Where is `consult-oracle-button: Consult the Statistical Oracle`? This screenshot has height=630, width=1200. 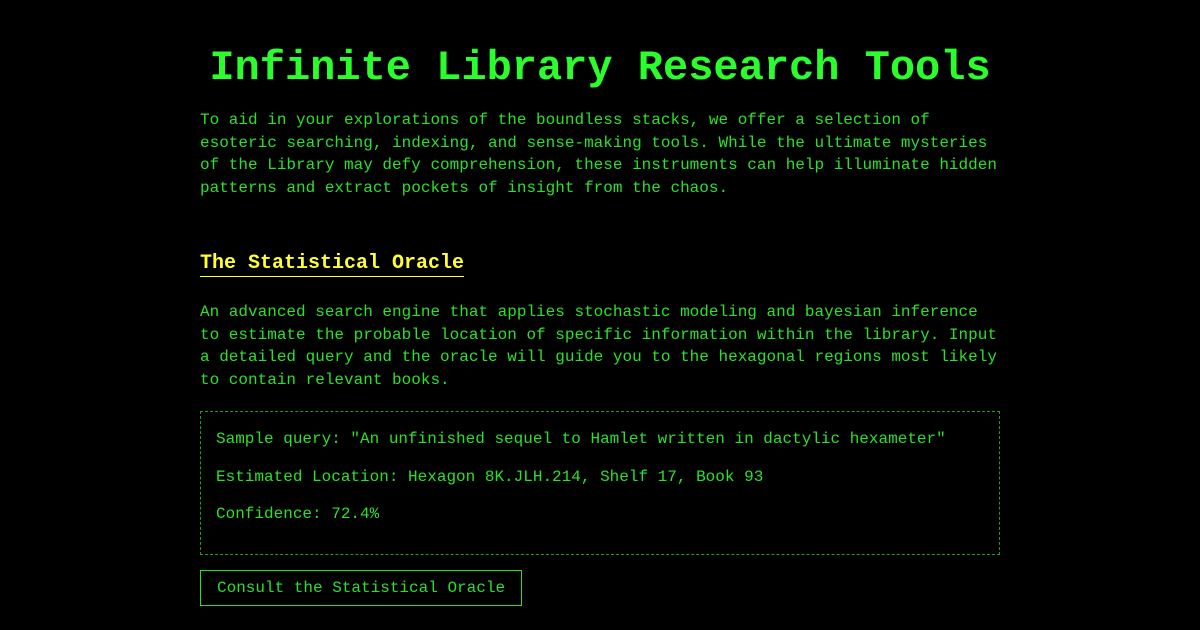
consult-oracle-button: Consult the Statistical Oracle is located at coordinates (361, 588).